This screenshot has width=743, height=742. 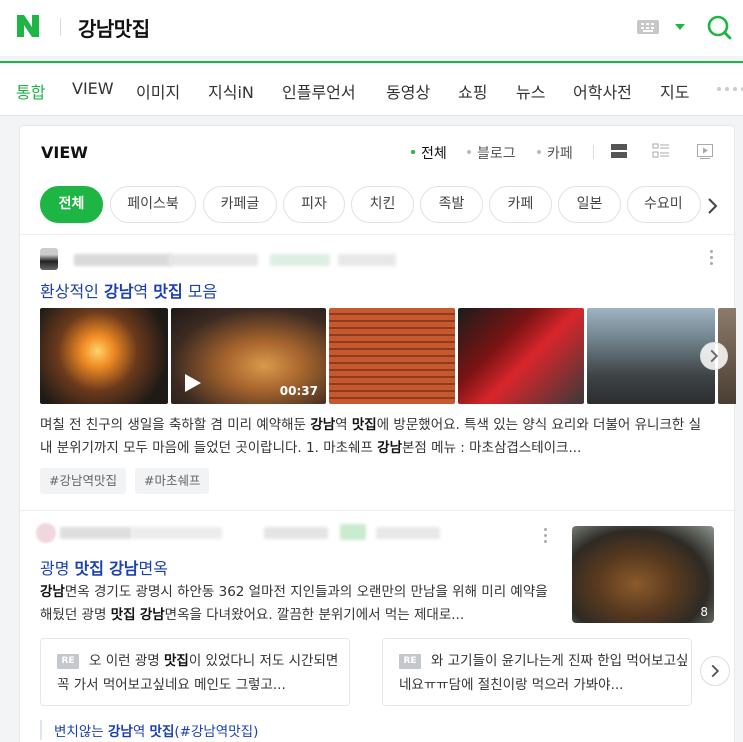 What do you see at coordinates (298, 391) in the screenshot?
I see `video-duration: 00:37` at bounding box center [298, 391].